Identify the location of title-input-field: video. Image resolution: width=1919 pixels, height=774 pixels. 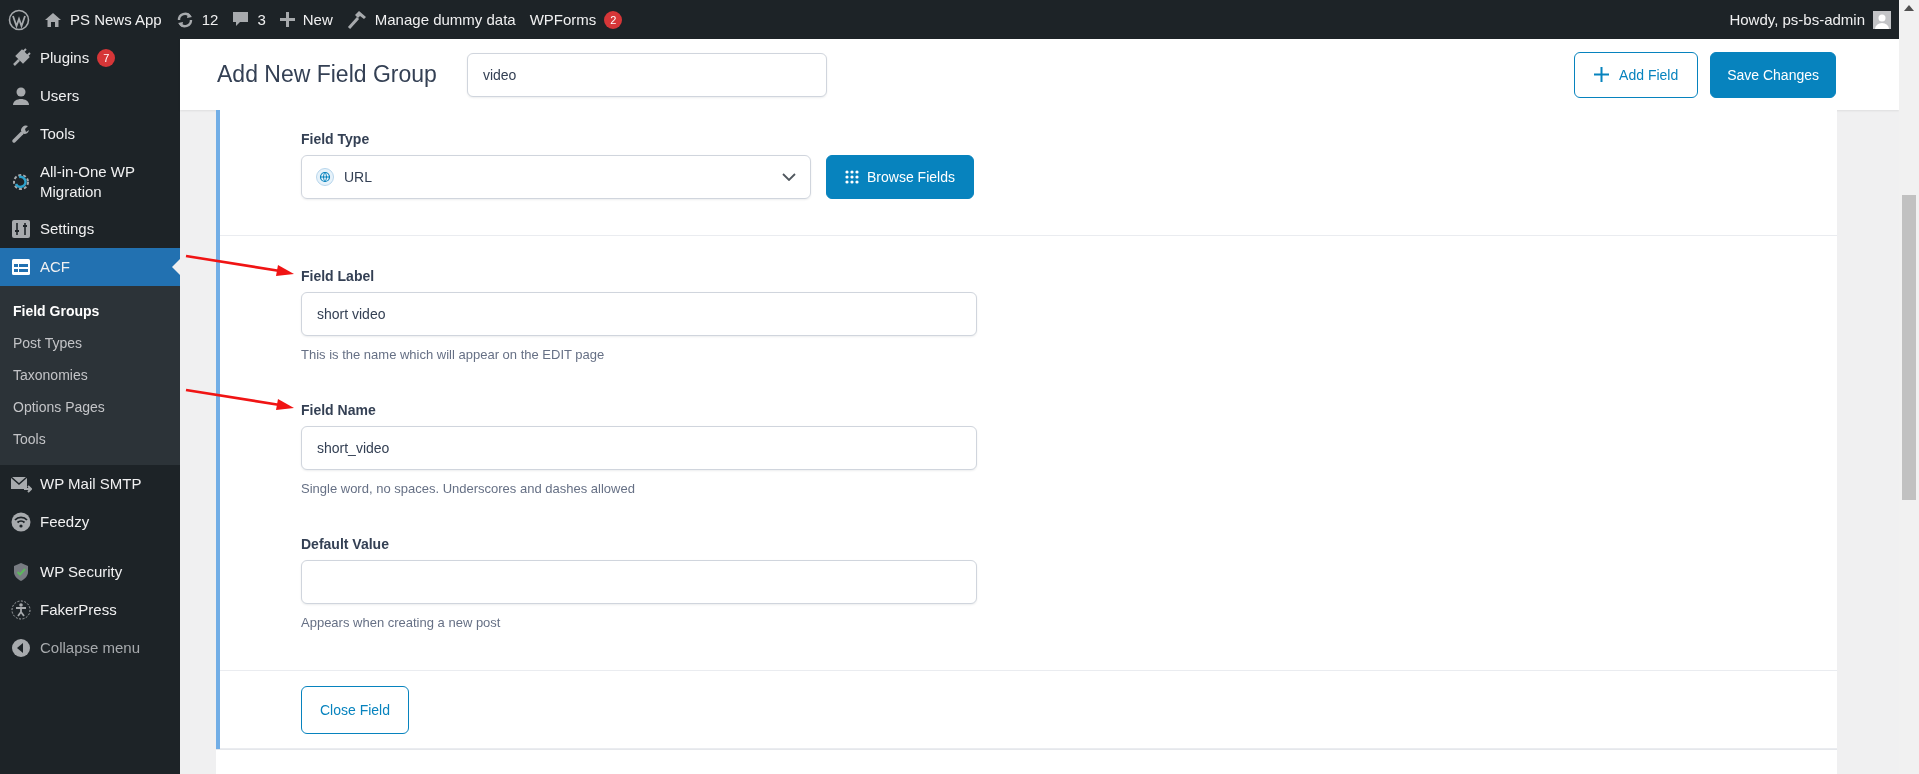
(646, 74).